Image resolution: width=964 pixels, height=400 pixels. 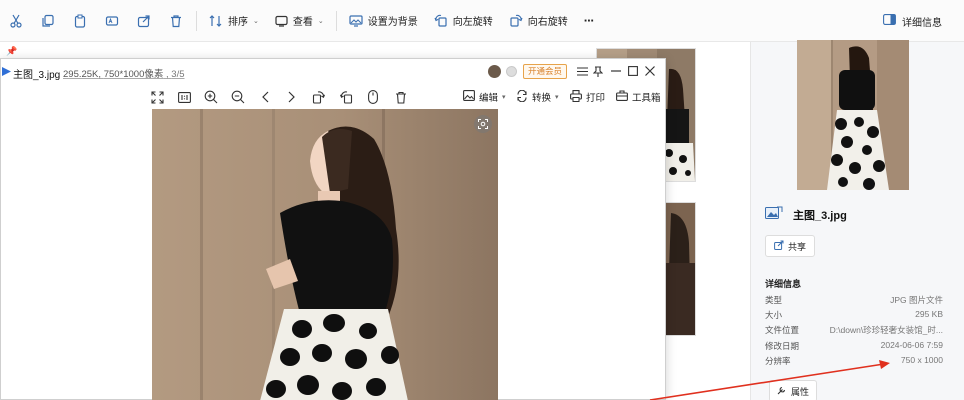 I want to click on details-section-title: 详细信息, so click(x=783, y=284).